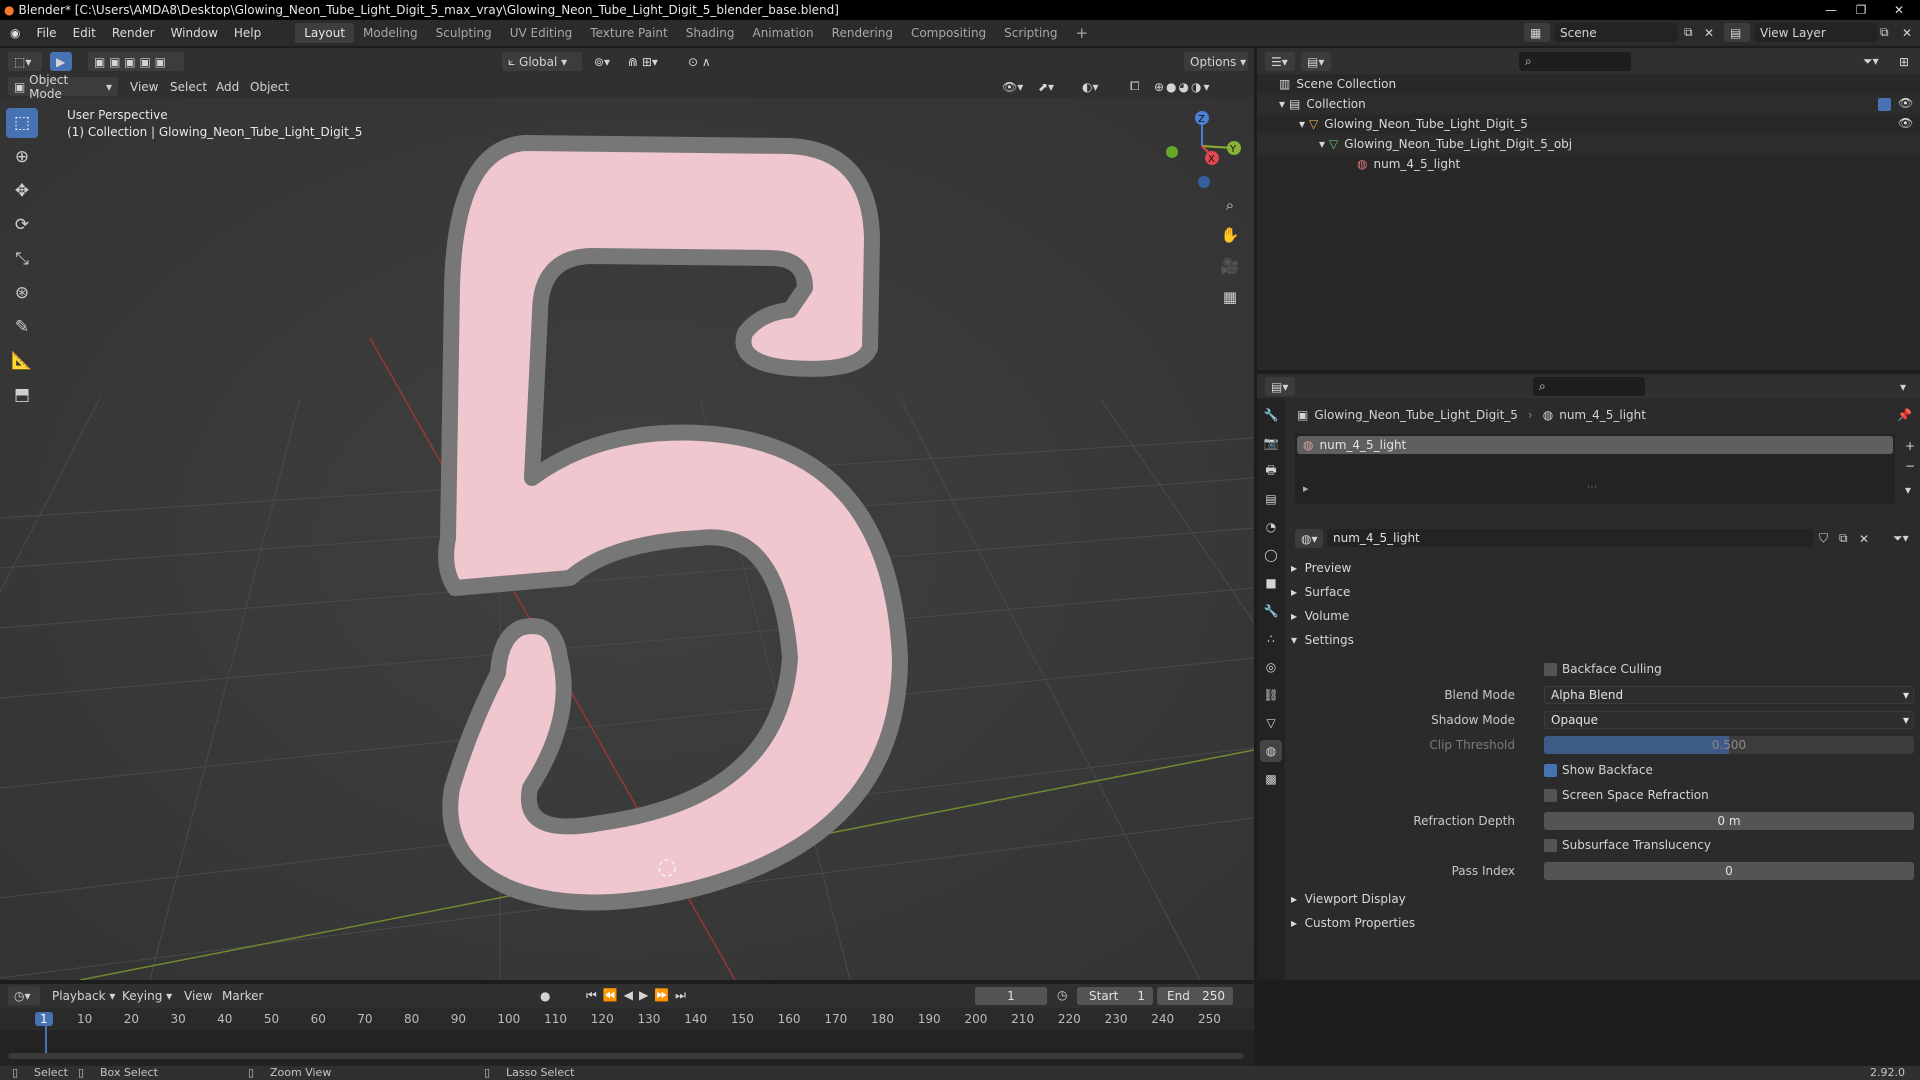  Describe the element at coordinates (1306, 488) in the screenshot. I see `expand-arrow-icon: ▸` at that location.